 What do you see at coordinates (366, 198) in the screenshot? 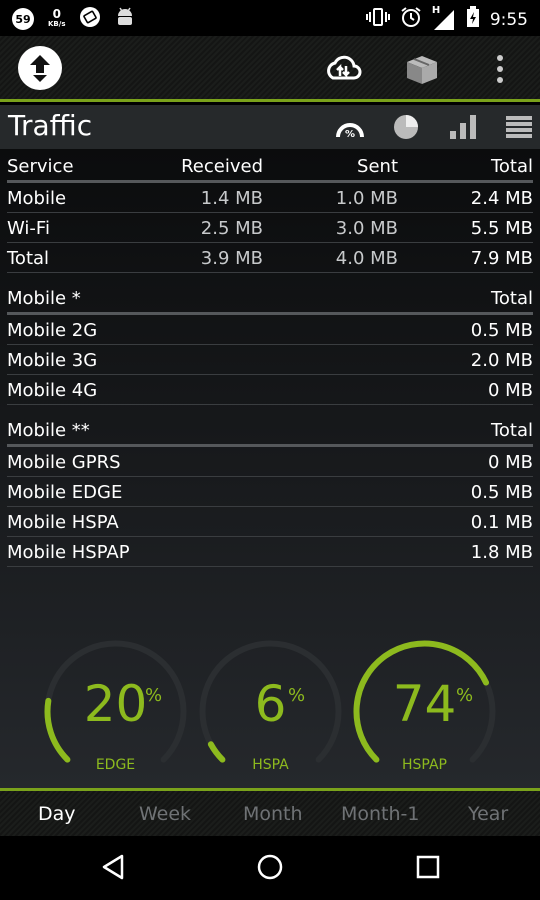
I see `sent-value: 1.0 MB` at bounding box center [366, 198].